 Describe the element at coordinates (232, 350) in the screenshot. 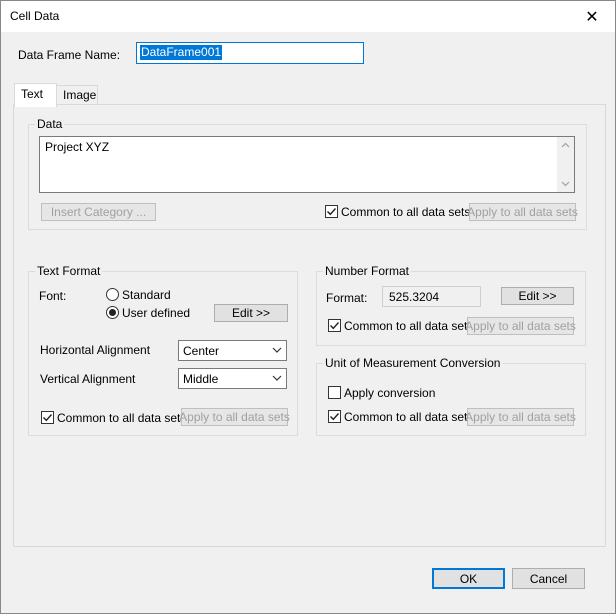

I see `horizontal-alignment-select: Center` at that location.